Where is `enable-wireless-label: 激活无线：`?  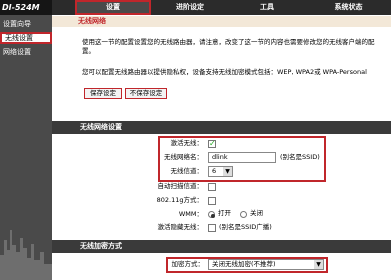 enable-wireless-label: 激活无线： is located at coordinates (187, 143).